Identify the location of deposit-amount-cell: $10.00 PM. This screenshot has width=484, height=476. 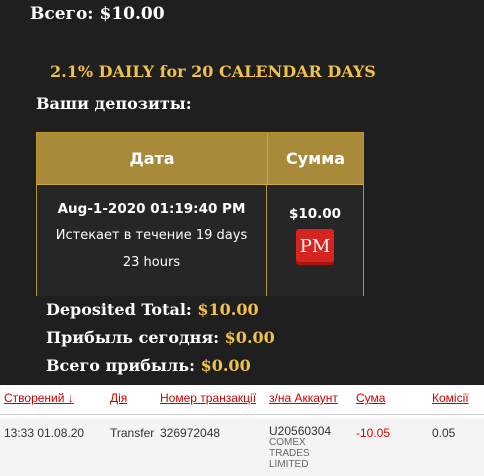
(315, 240).